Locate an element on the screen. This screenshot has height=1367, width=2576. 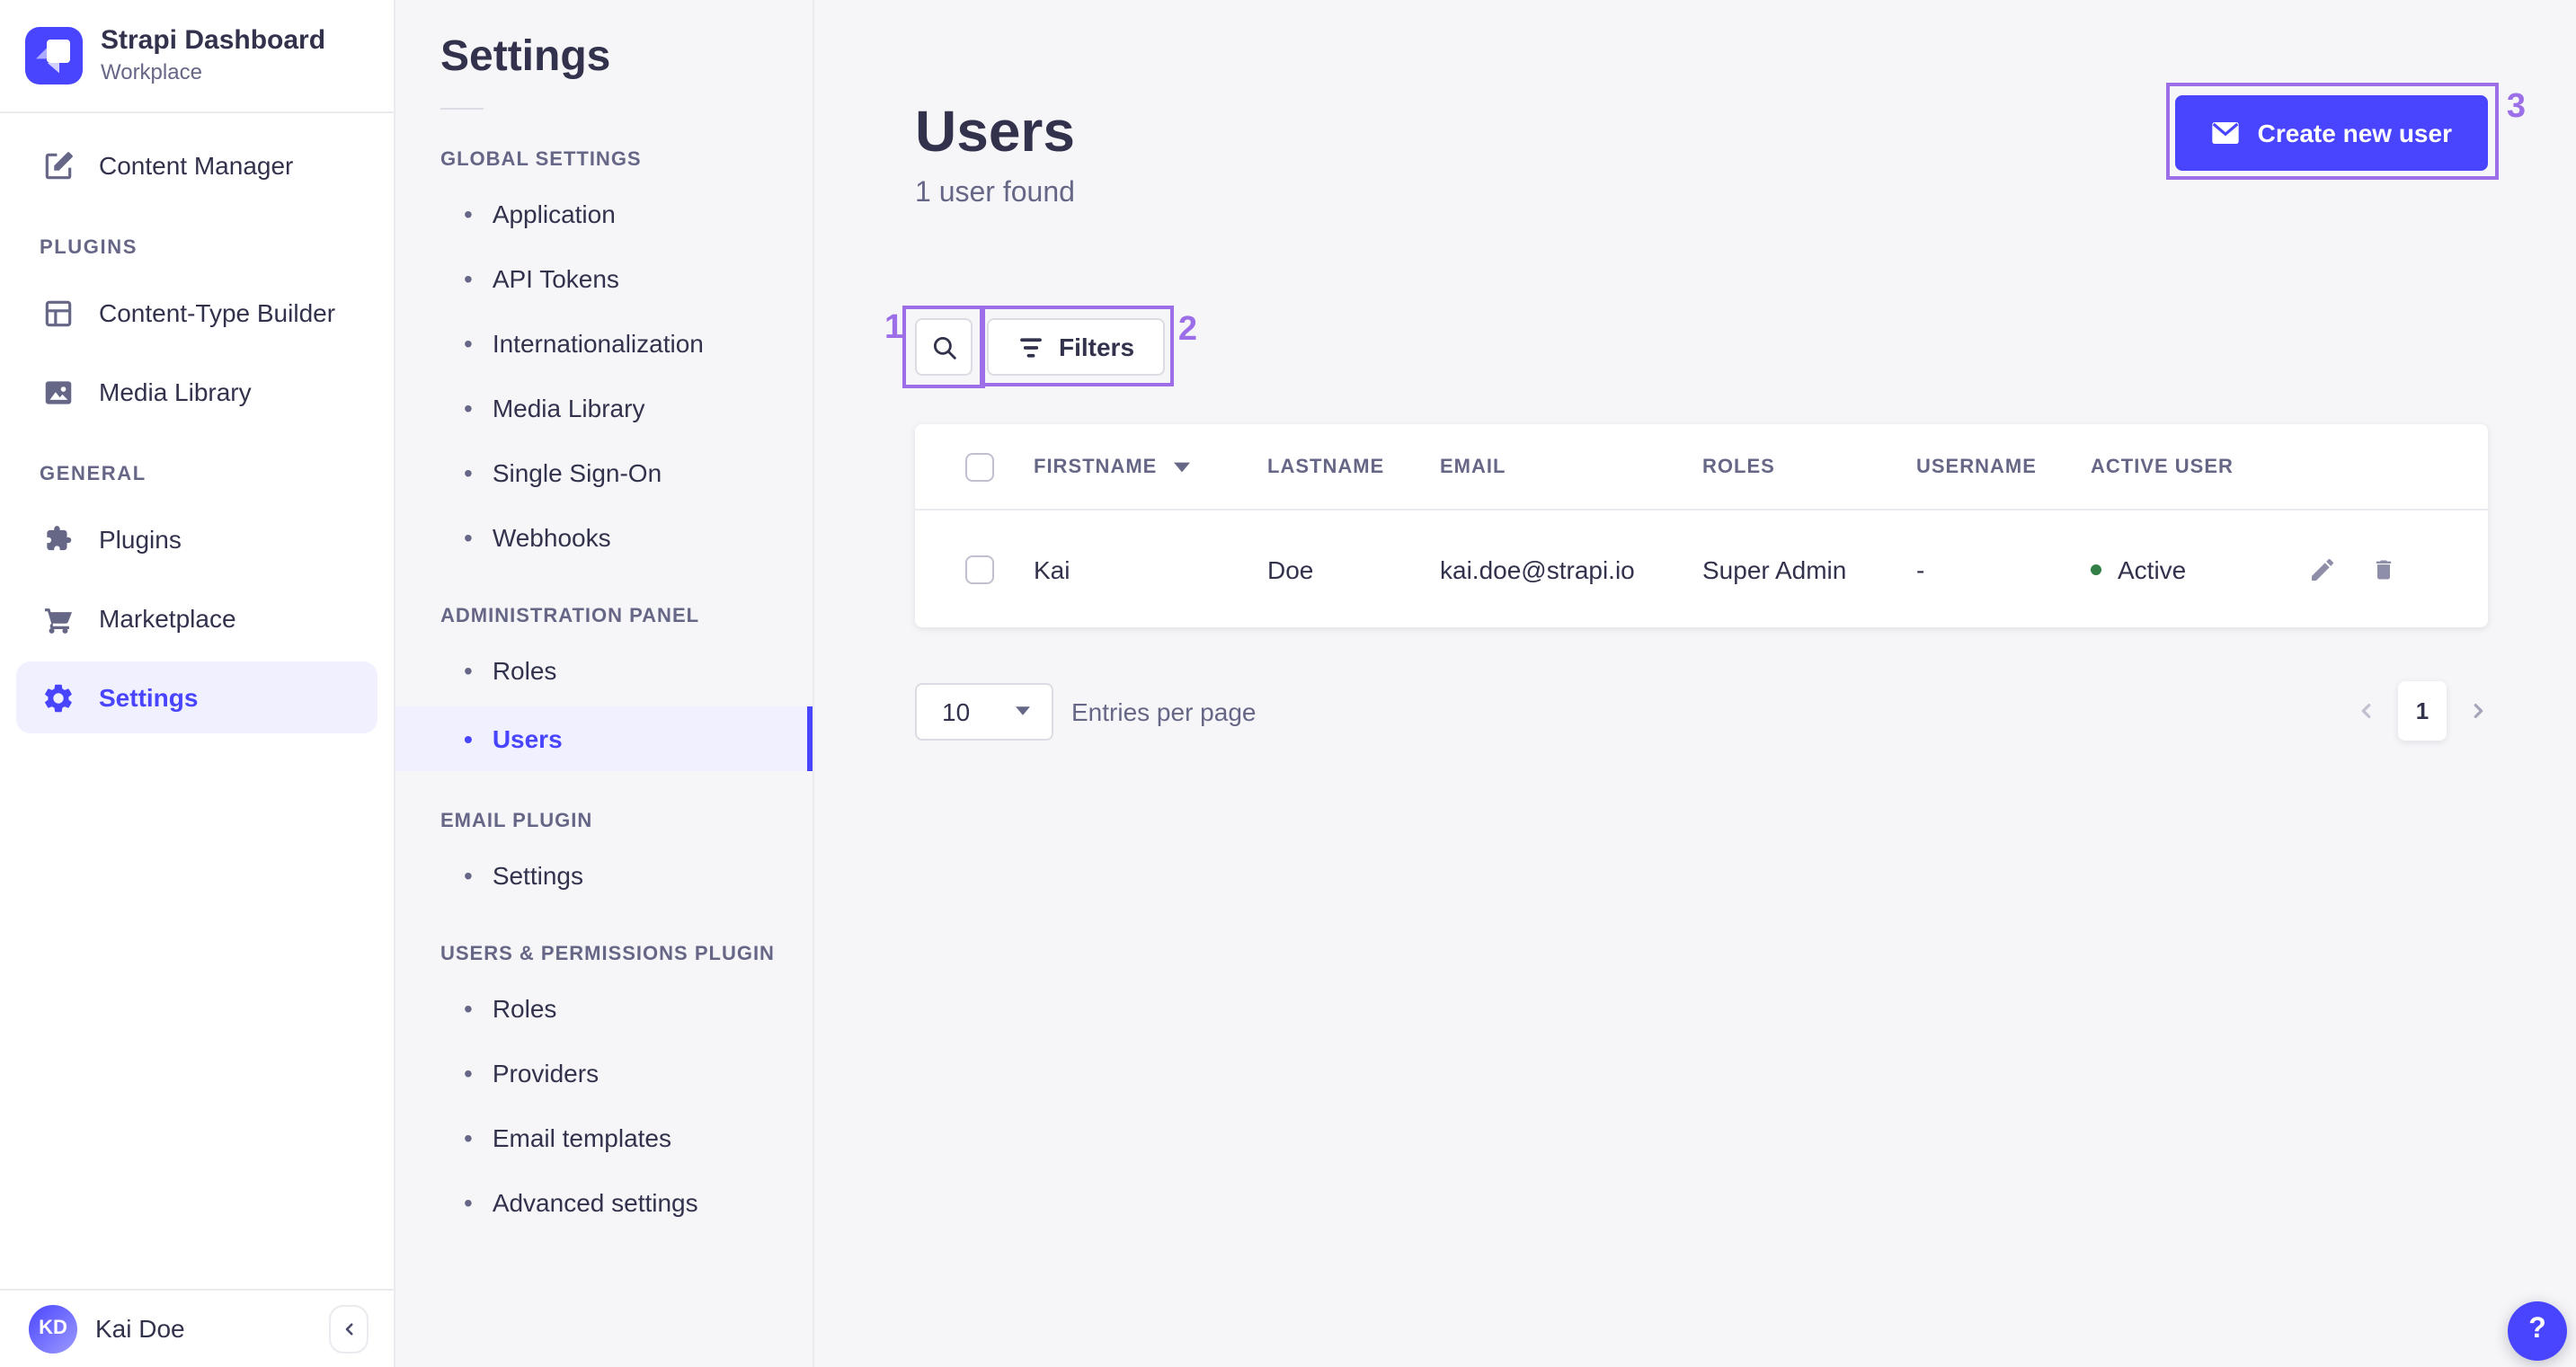
subnav-section-global-settings: GLOBAL SETTINGS is located at coordinates (541, 160).